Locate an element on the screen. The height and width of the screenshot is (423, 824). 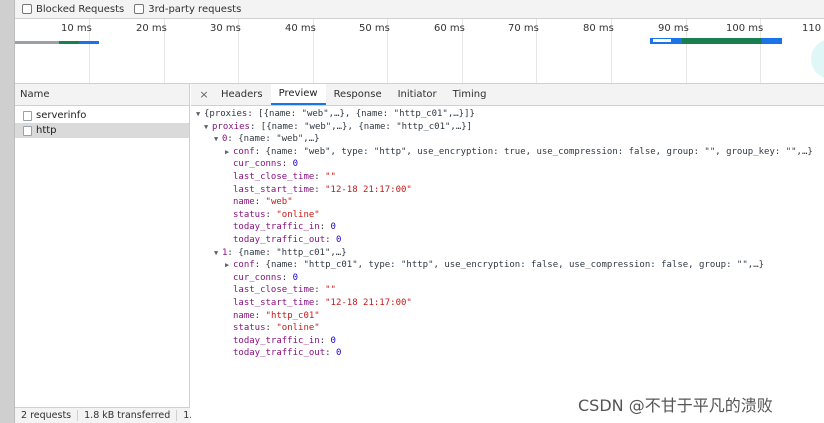
tree-node-item-1: ▼ 1: {name: "http_c01",…} is located at coordinates (507, 253).